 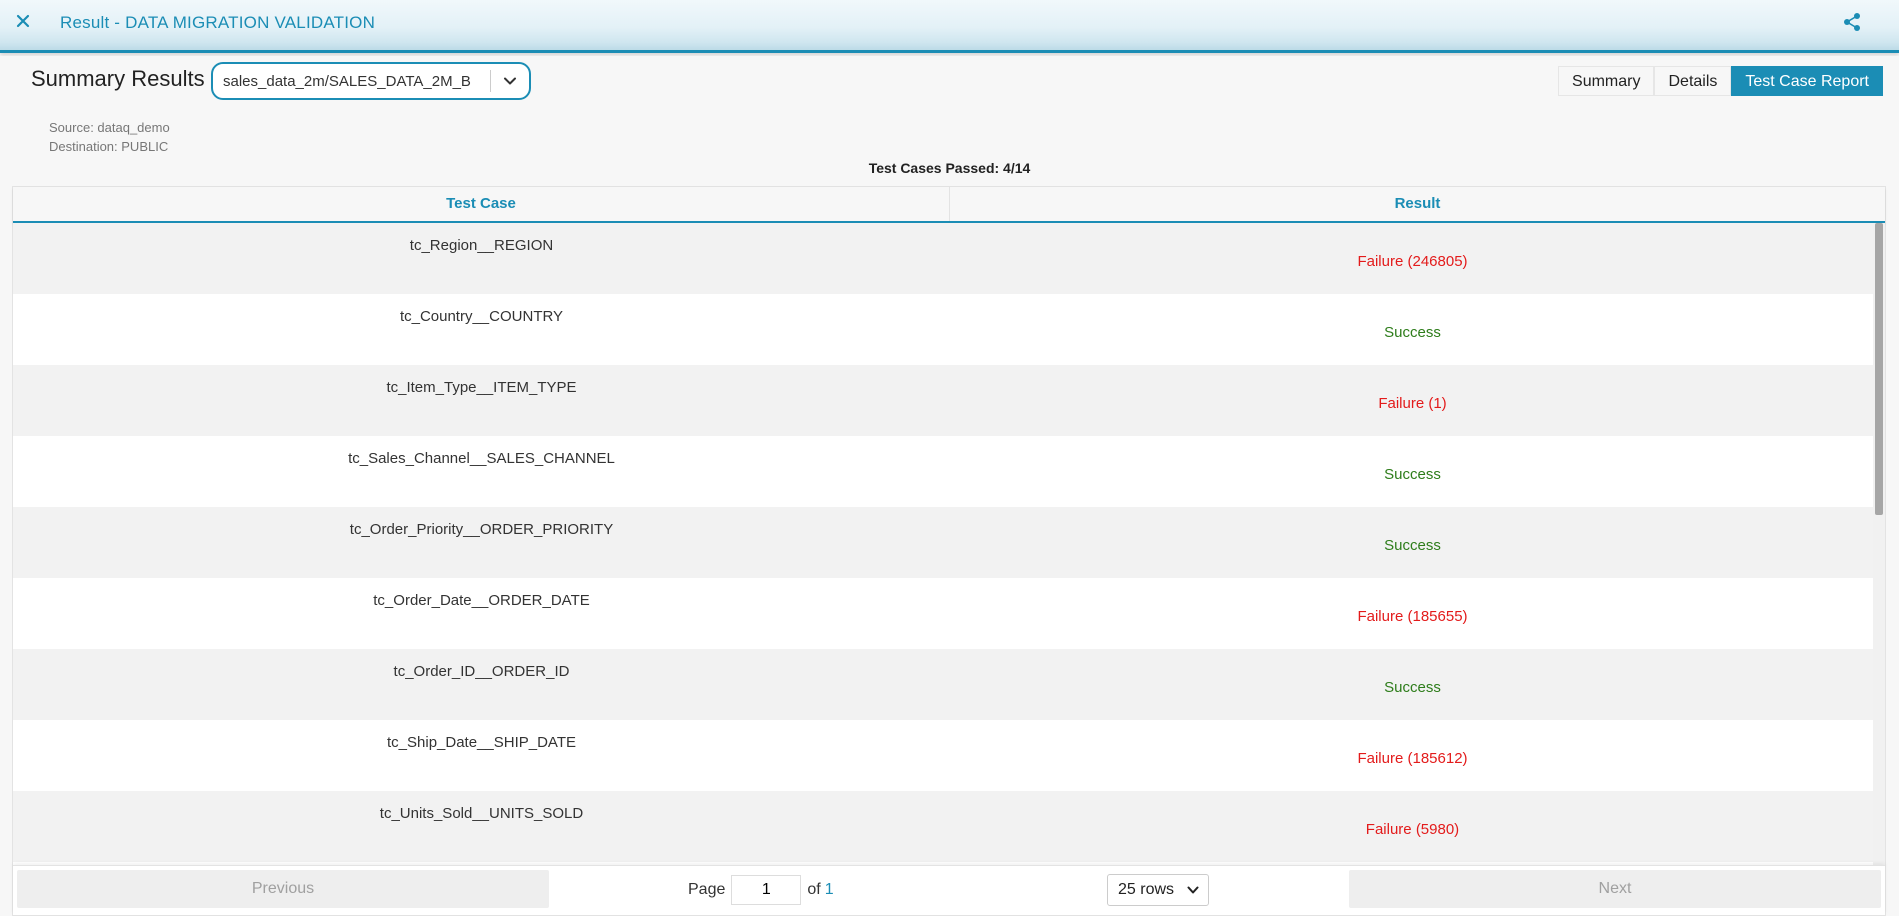 What do you see at coordinates (1615, 889) in the screenshot?
I see `next-button: Next` at bounding box center [1615, 889].